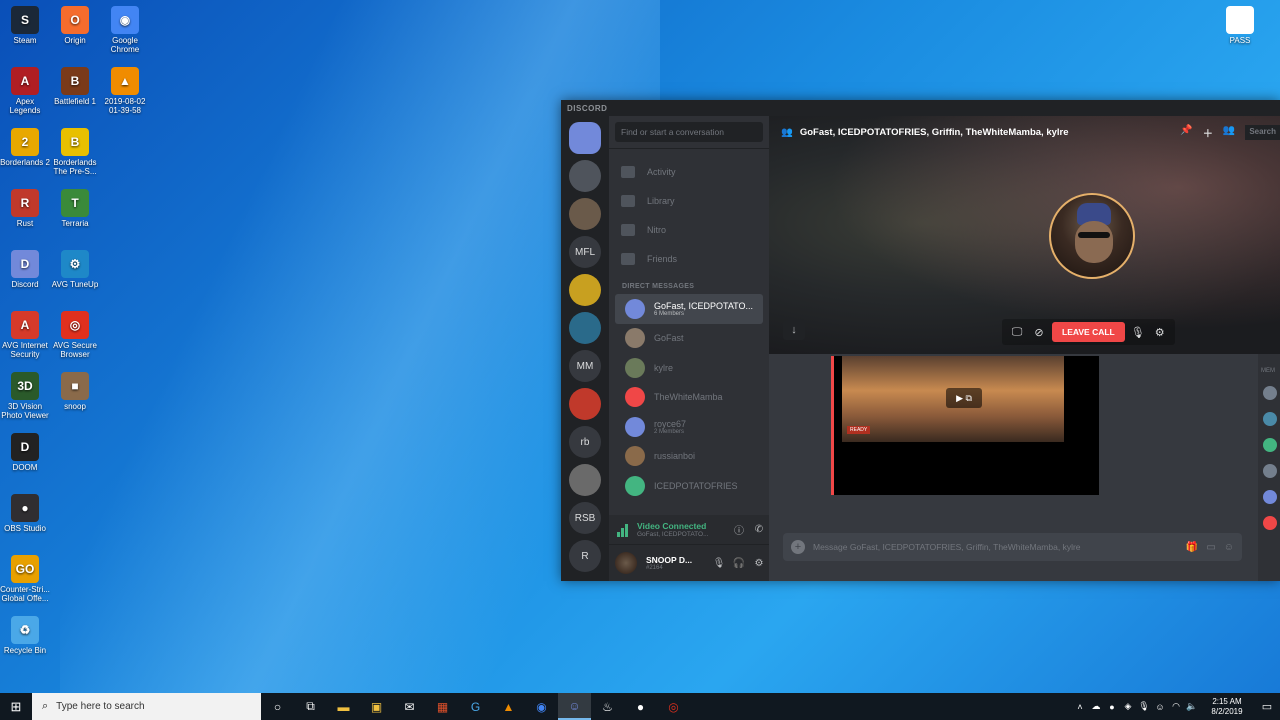 This screenshot has height=720, width=1280. I want to click on desktop-icon: ● OBS Studio, so click(25, 513).